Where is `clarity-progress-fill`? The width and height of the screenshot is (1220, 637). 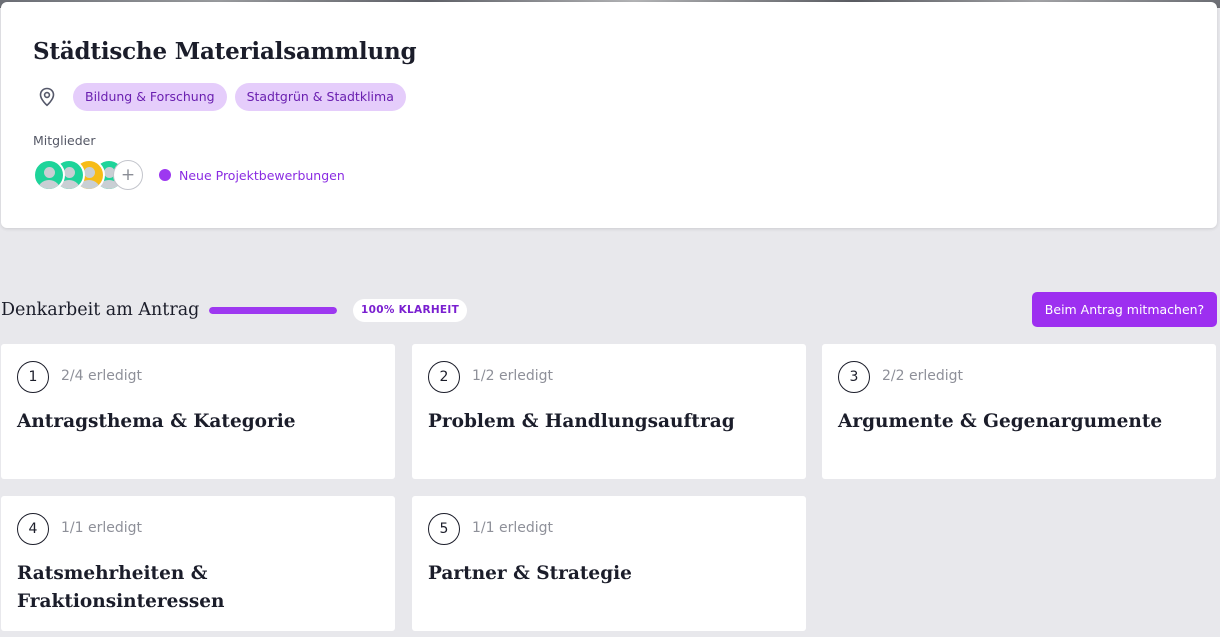 clarity-progress-fill is located at coordinates (273, 310).